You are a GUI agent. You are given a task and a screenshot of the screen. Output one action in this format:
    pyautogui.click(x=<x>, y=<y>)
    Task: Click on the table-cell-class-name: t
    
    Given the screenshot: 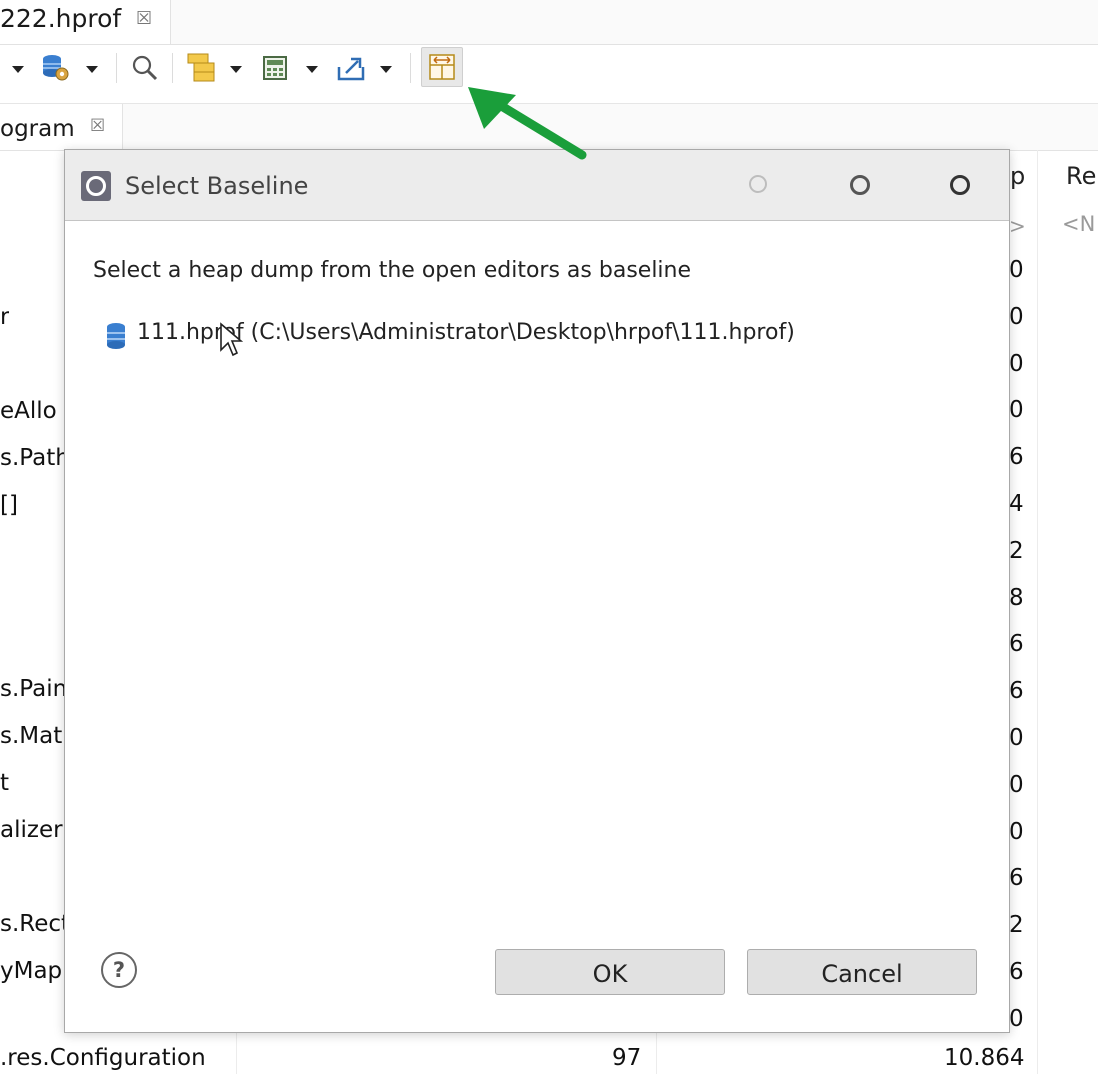 What is the action you would take?
    pyautogui.click(x=5, y=783)
    